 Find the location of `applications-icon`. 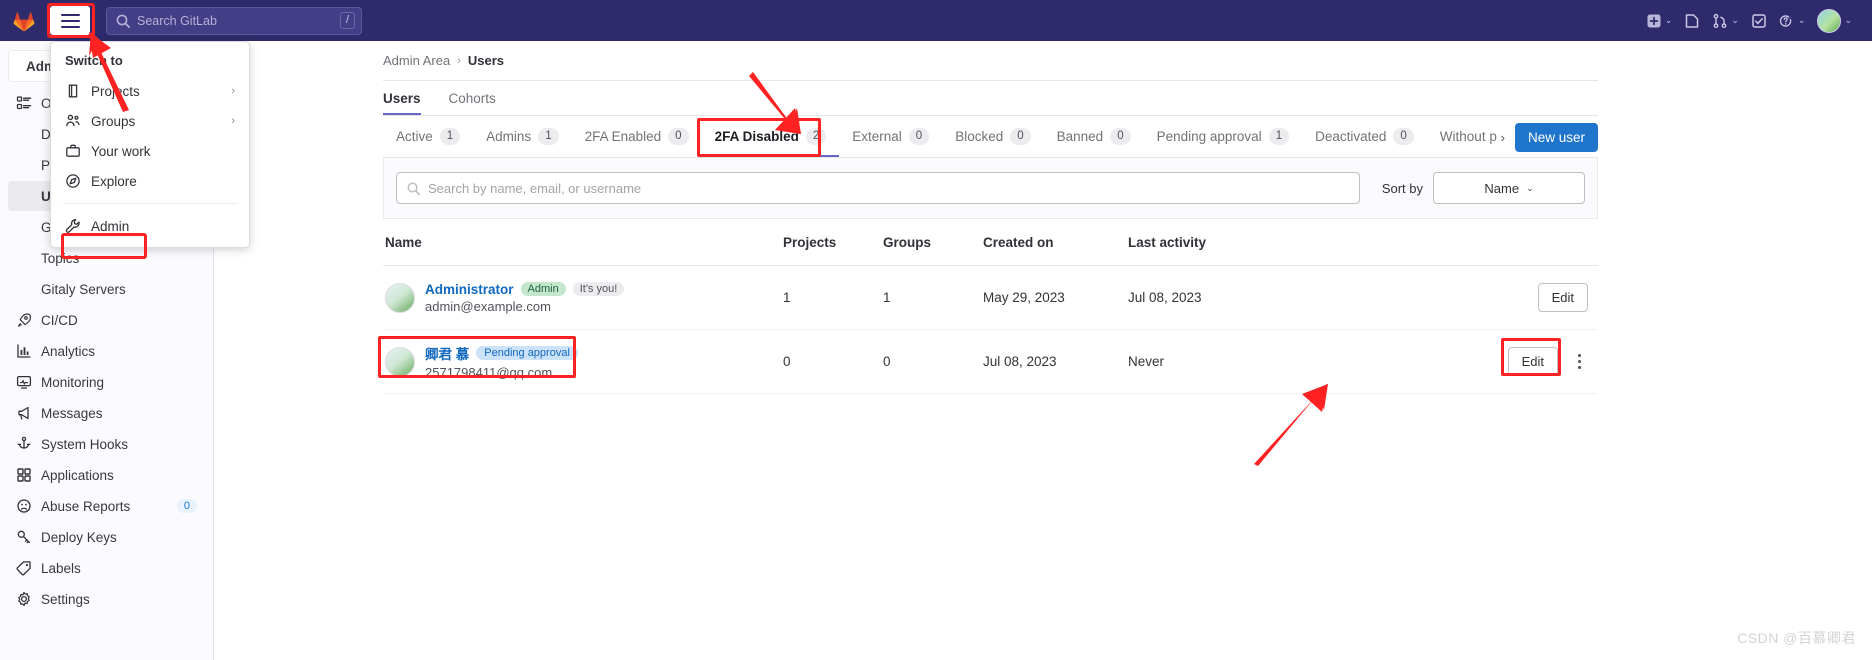

applications-icon is located at coordinates (24, 475).